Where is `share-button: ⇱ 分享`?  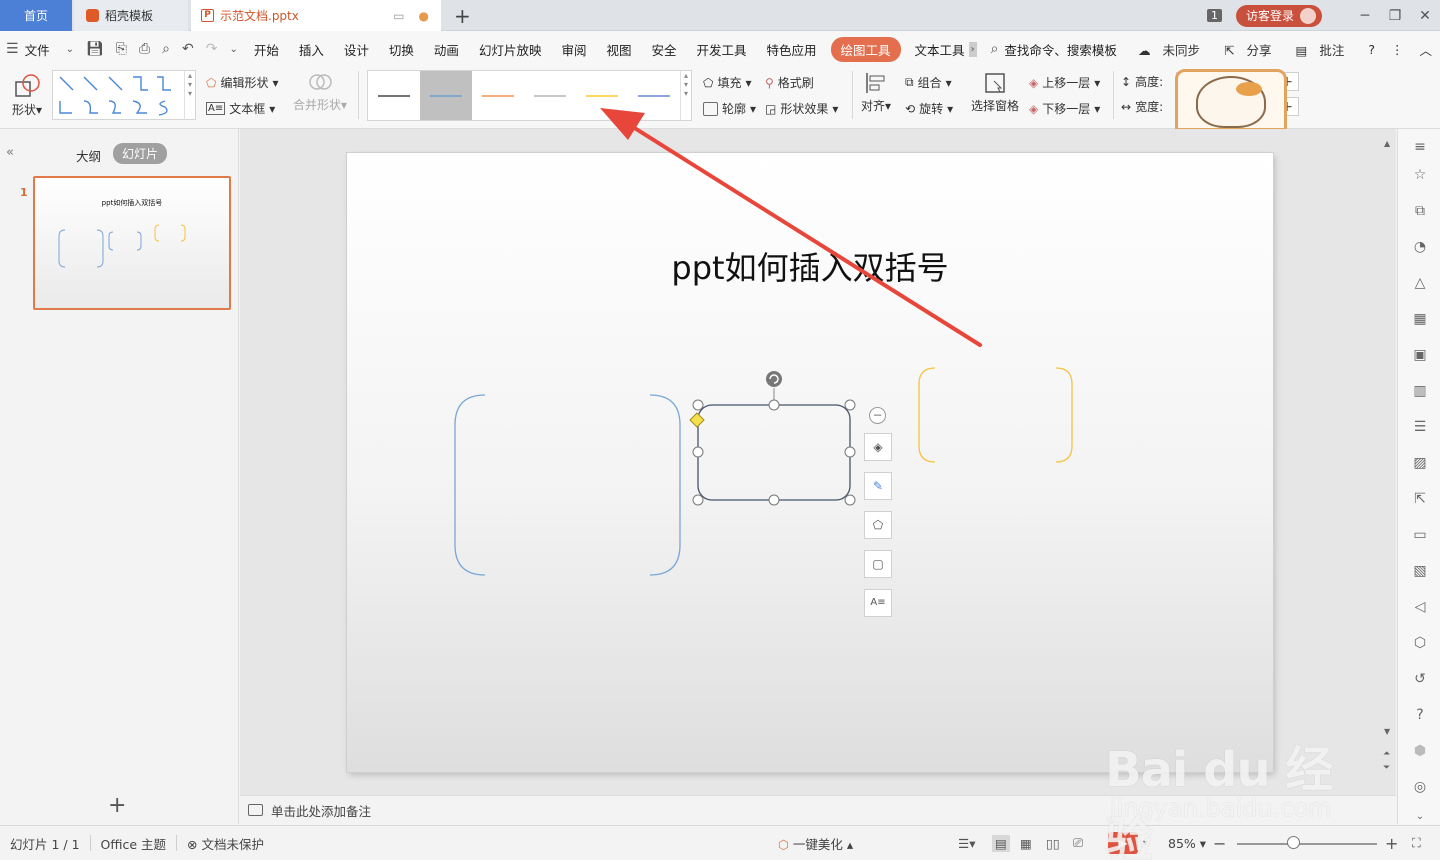 share-button: ⇱ 分享 is located at coordinates (1251, 49).